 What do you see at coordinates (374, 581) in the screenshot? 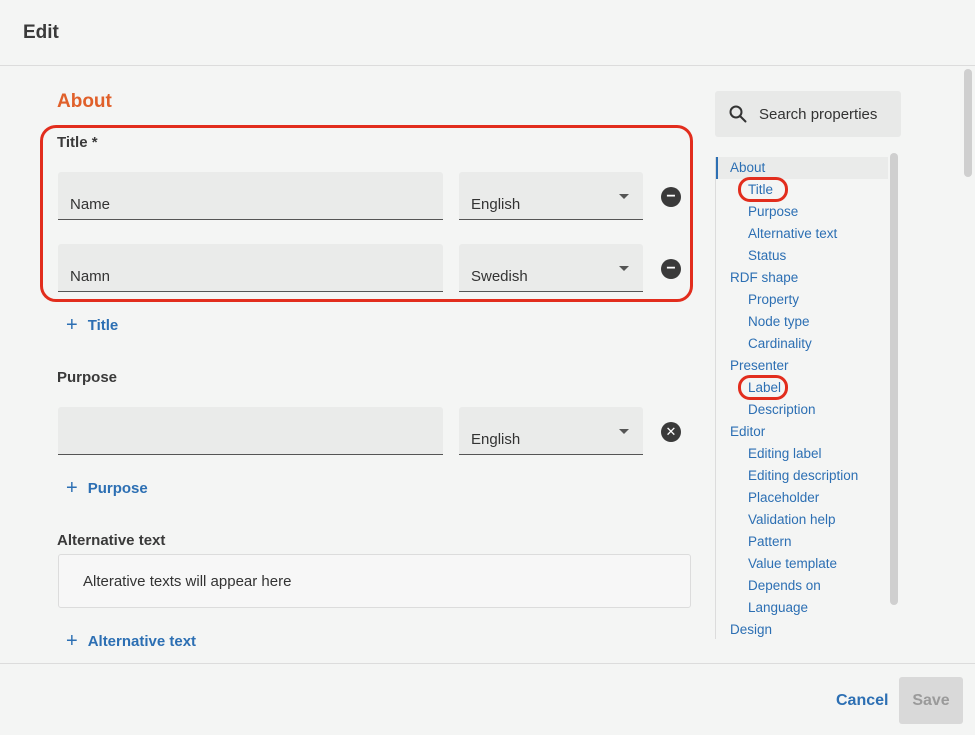
I see `alt-text-placeholder-box: Alterative texts will appear here` at bounding box center [374, 581].